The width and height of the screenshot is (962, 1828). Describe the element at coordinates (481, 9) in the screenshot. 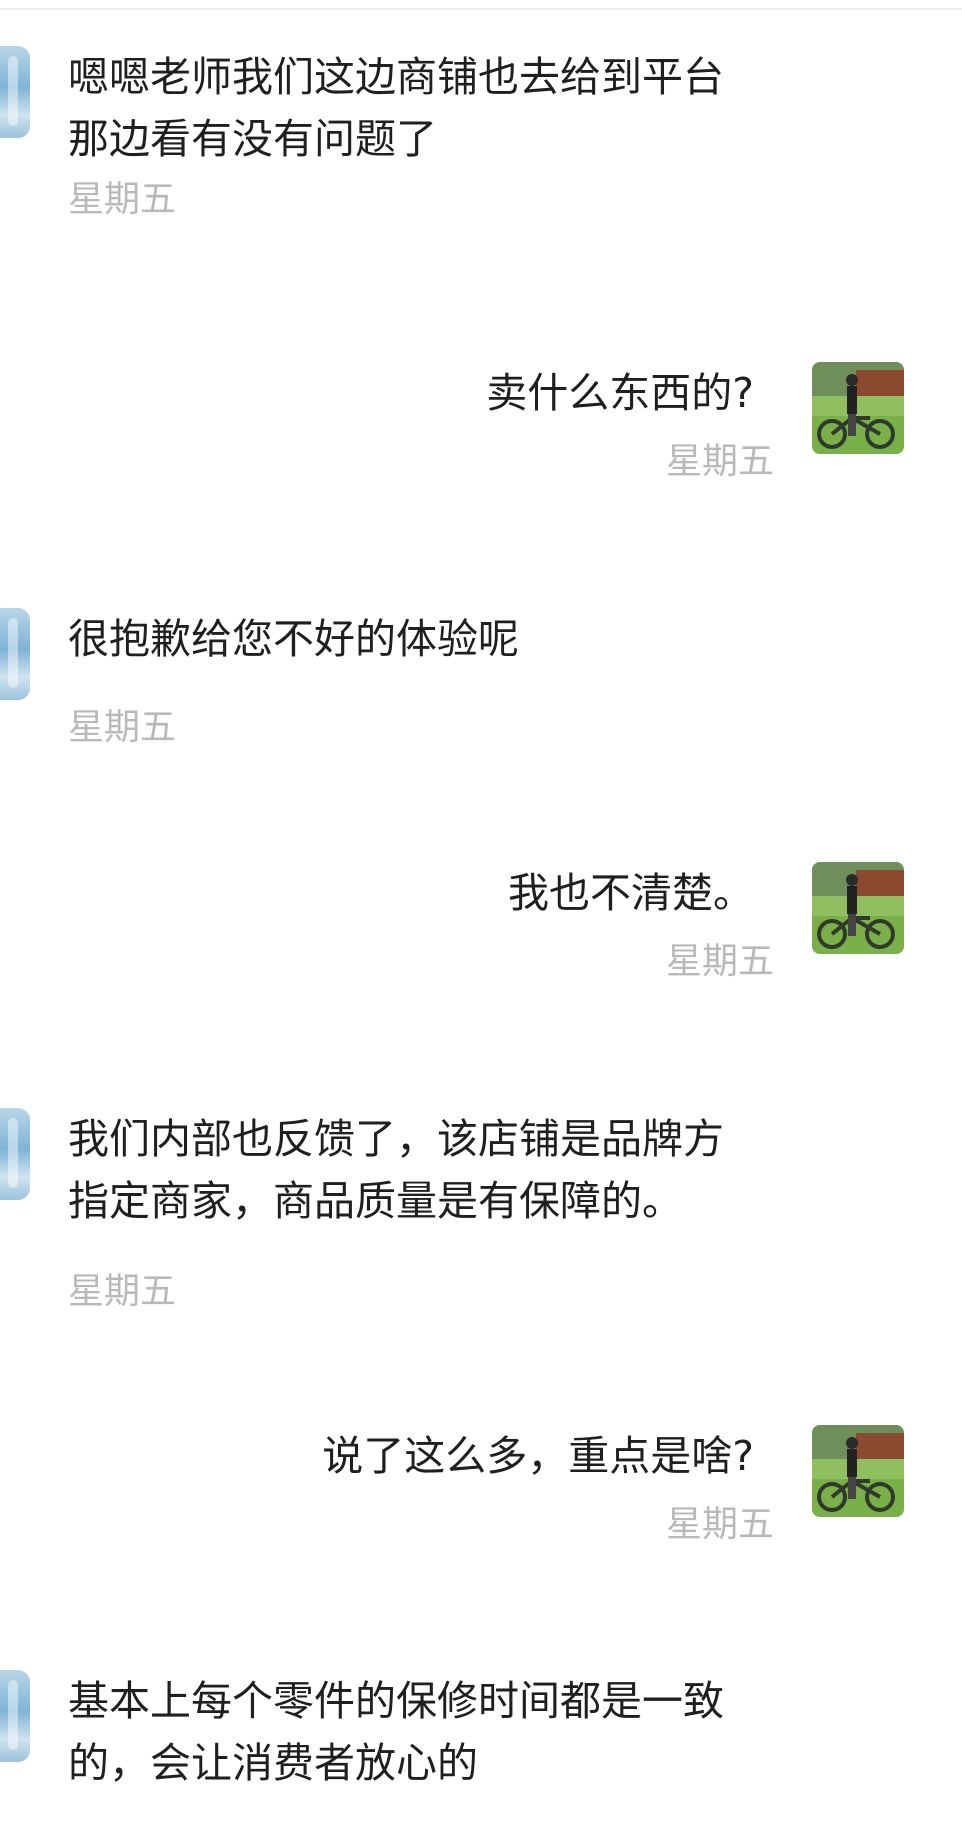

I see `top-divider` at that location.